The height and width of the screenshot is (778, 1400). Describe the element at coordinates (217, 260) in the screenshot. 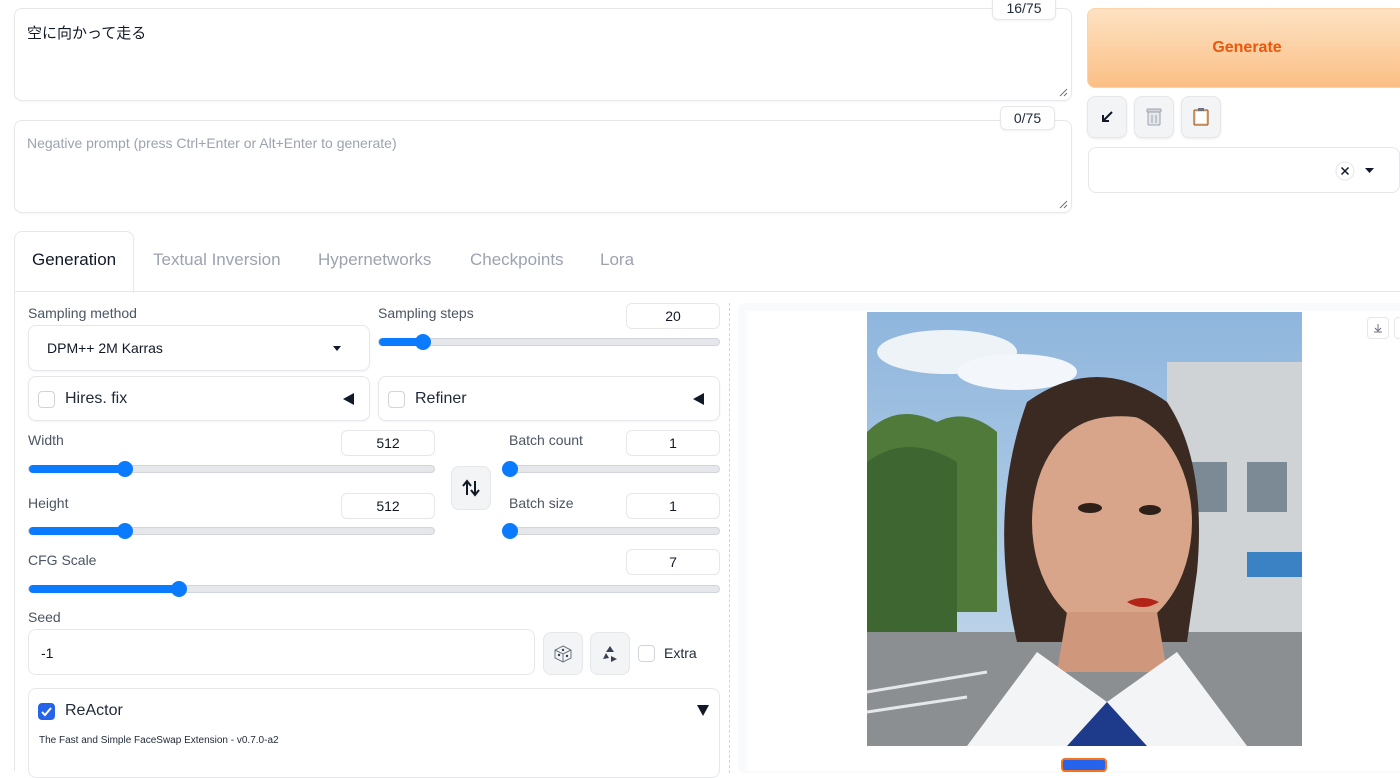

I see `tab-textual-inversion: Textual Inversion` at that location.